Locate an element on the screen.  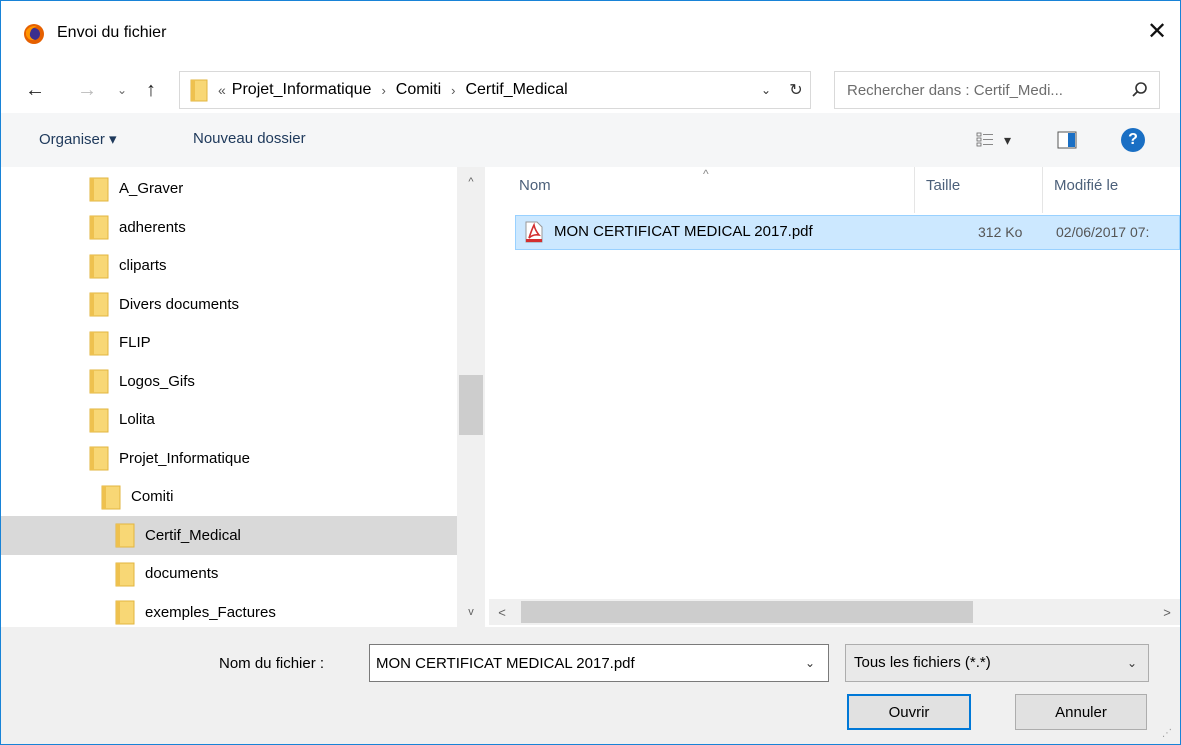
tree-item: Projet_Informatique is located at coordinates (229, 458).